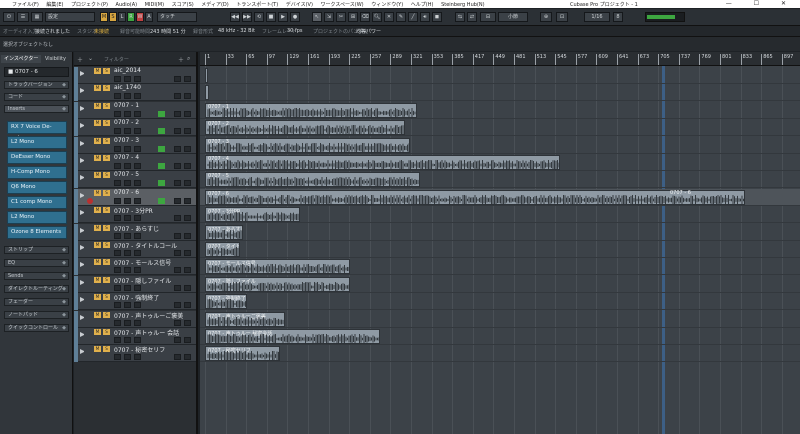 The height and width of the screenshot is (434, 800). What do you see at coordinates (36, 263) in the screenshot?
I see `section-eq: EQ ◆` at bounding box center [36, 263].